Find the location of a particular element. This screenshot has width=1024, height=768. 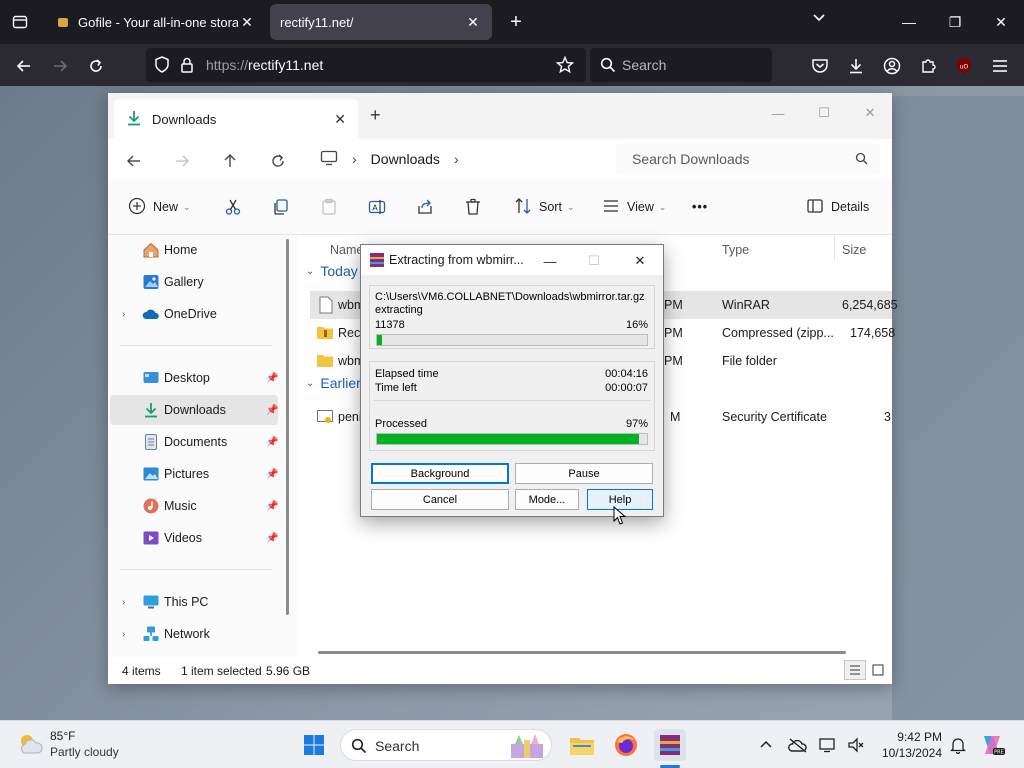

explorer-new-tab-button: + is located at coordinates (375, 115).